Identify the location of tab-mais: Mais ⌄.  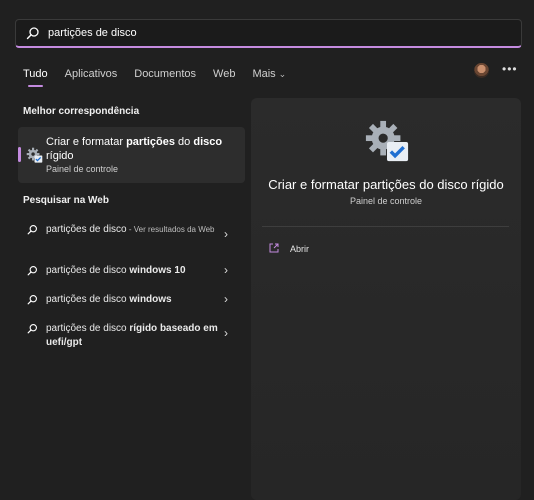
(269, 74).